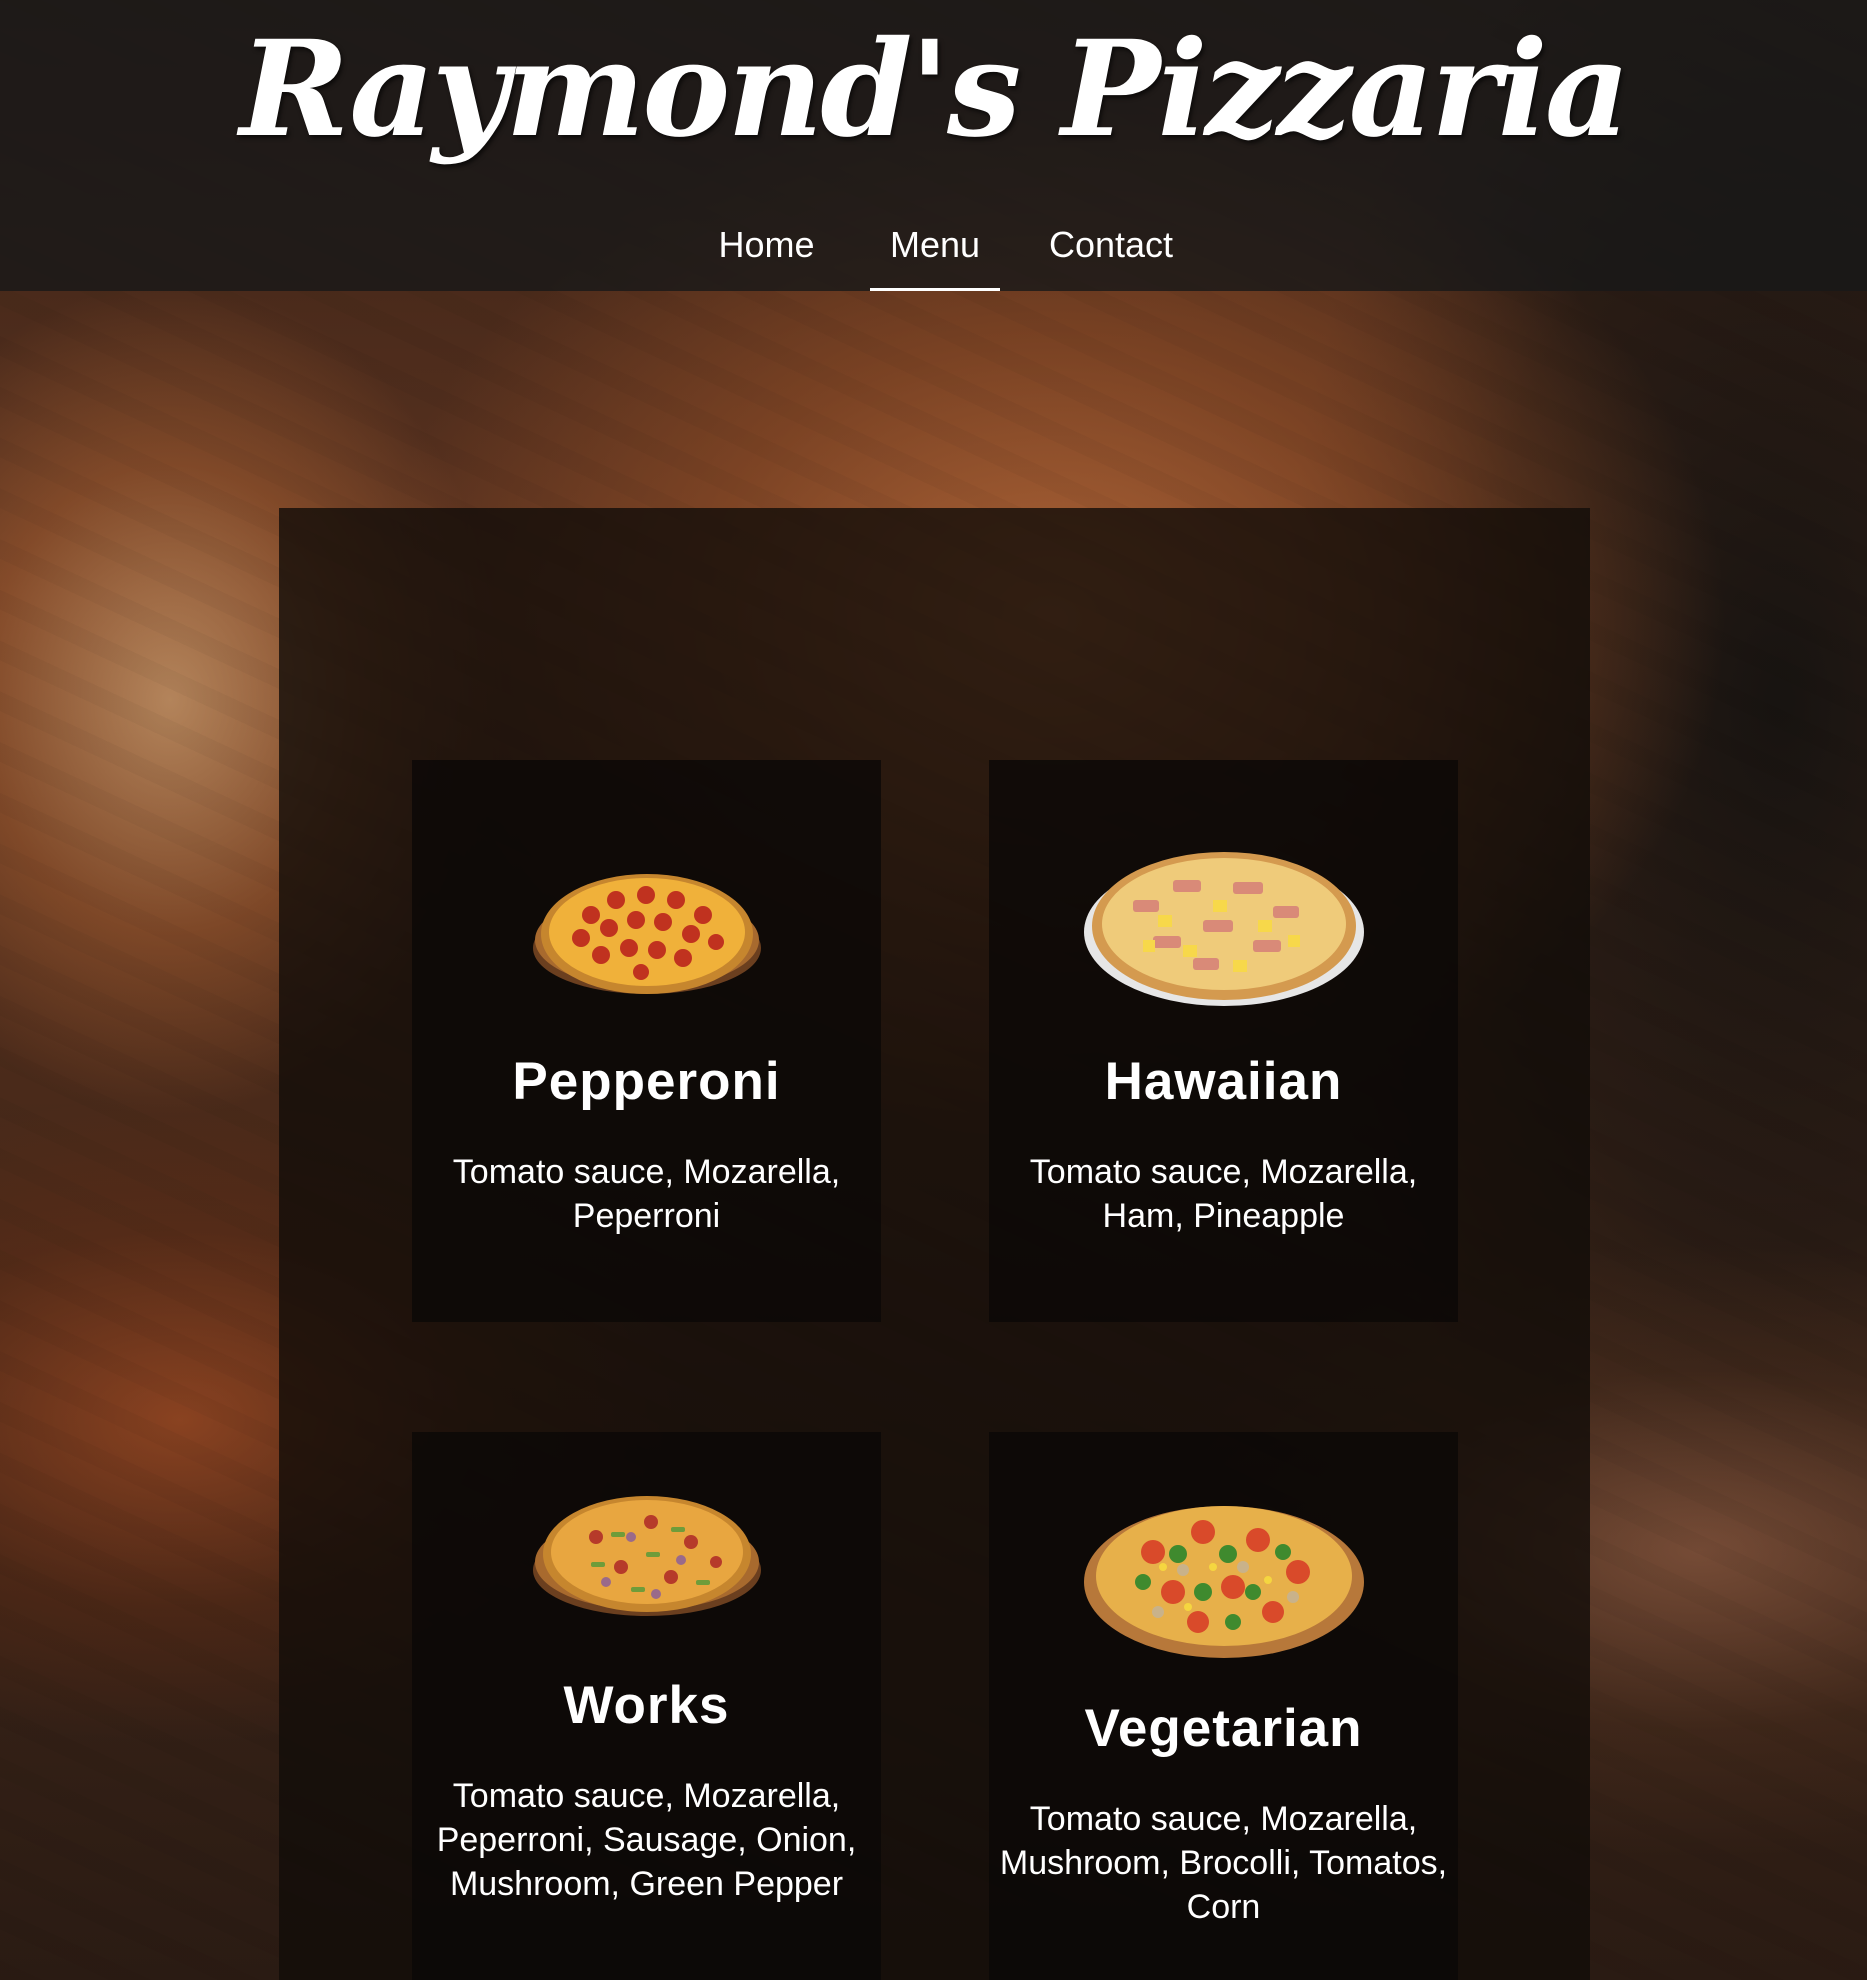 The image size is (1867, 1980). I want to click on pizza-name: Works, so click(646, 1705).